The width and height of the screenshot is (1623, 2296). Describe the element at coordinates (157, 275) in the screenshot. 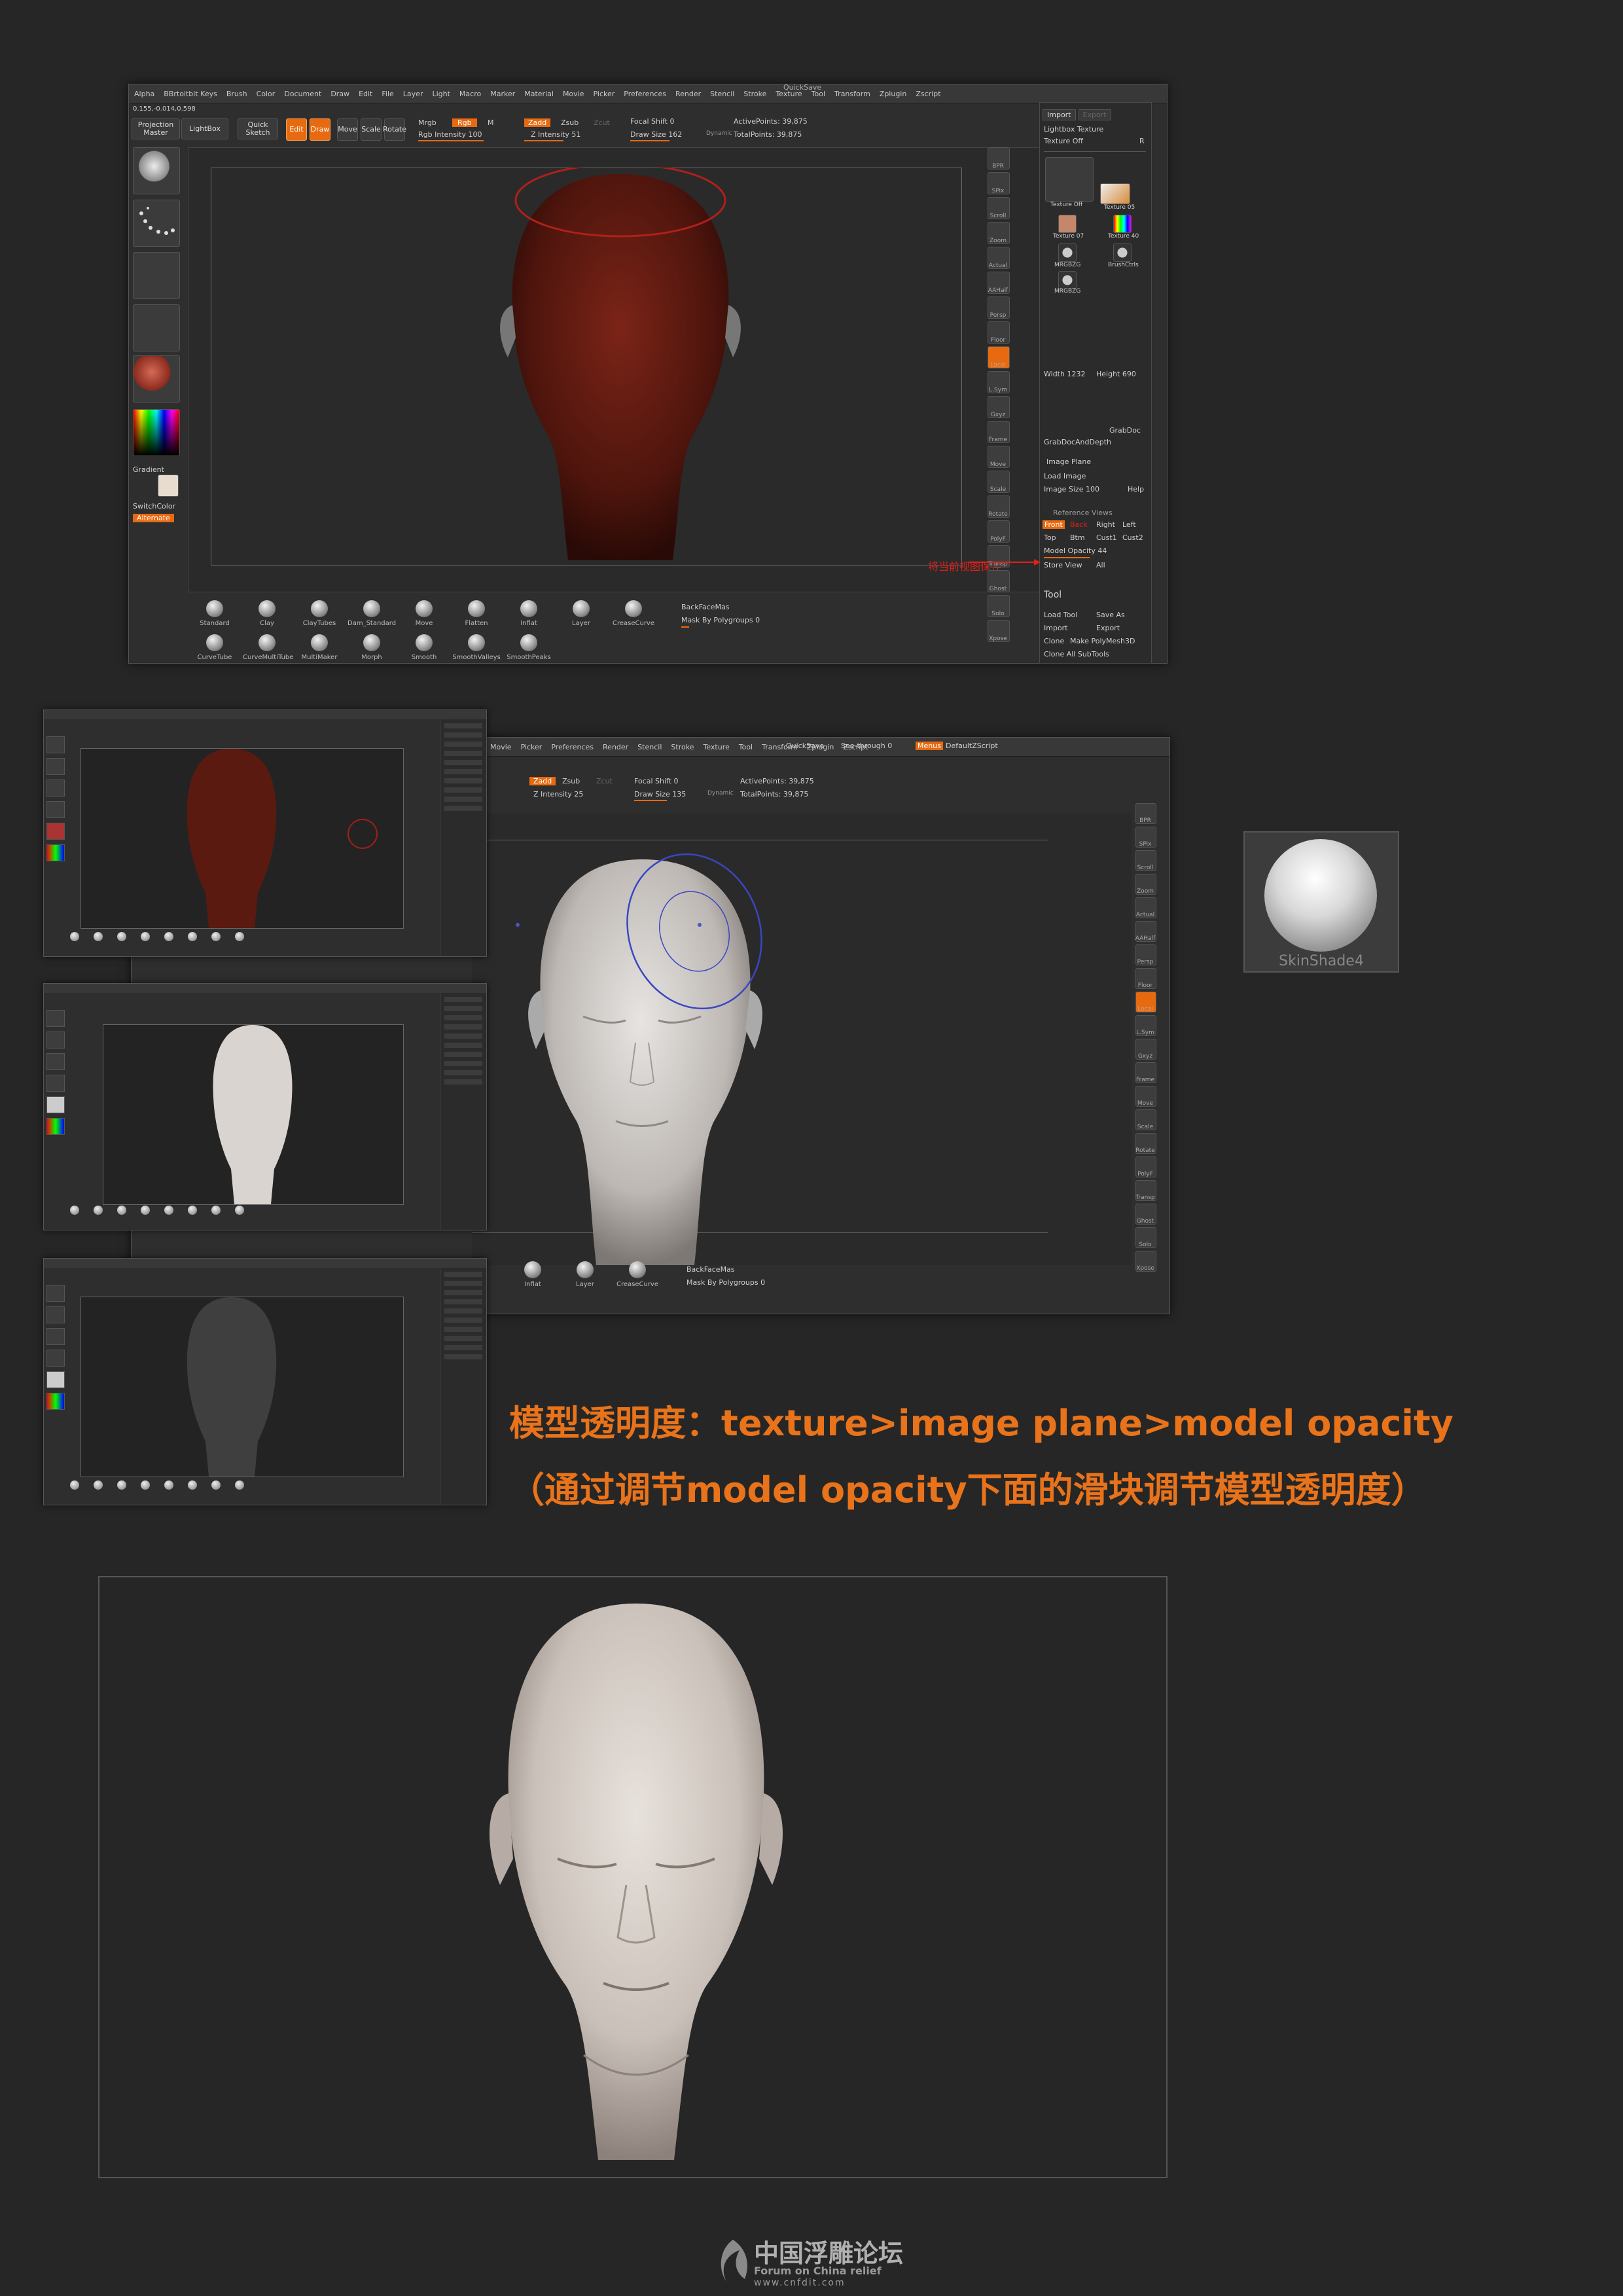

I see `alpha-thumbnail` at that location.